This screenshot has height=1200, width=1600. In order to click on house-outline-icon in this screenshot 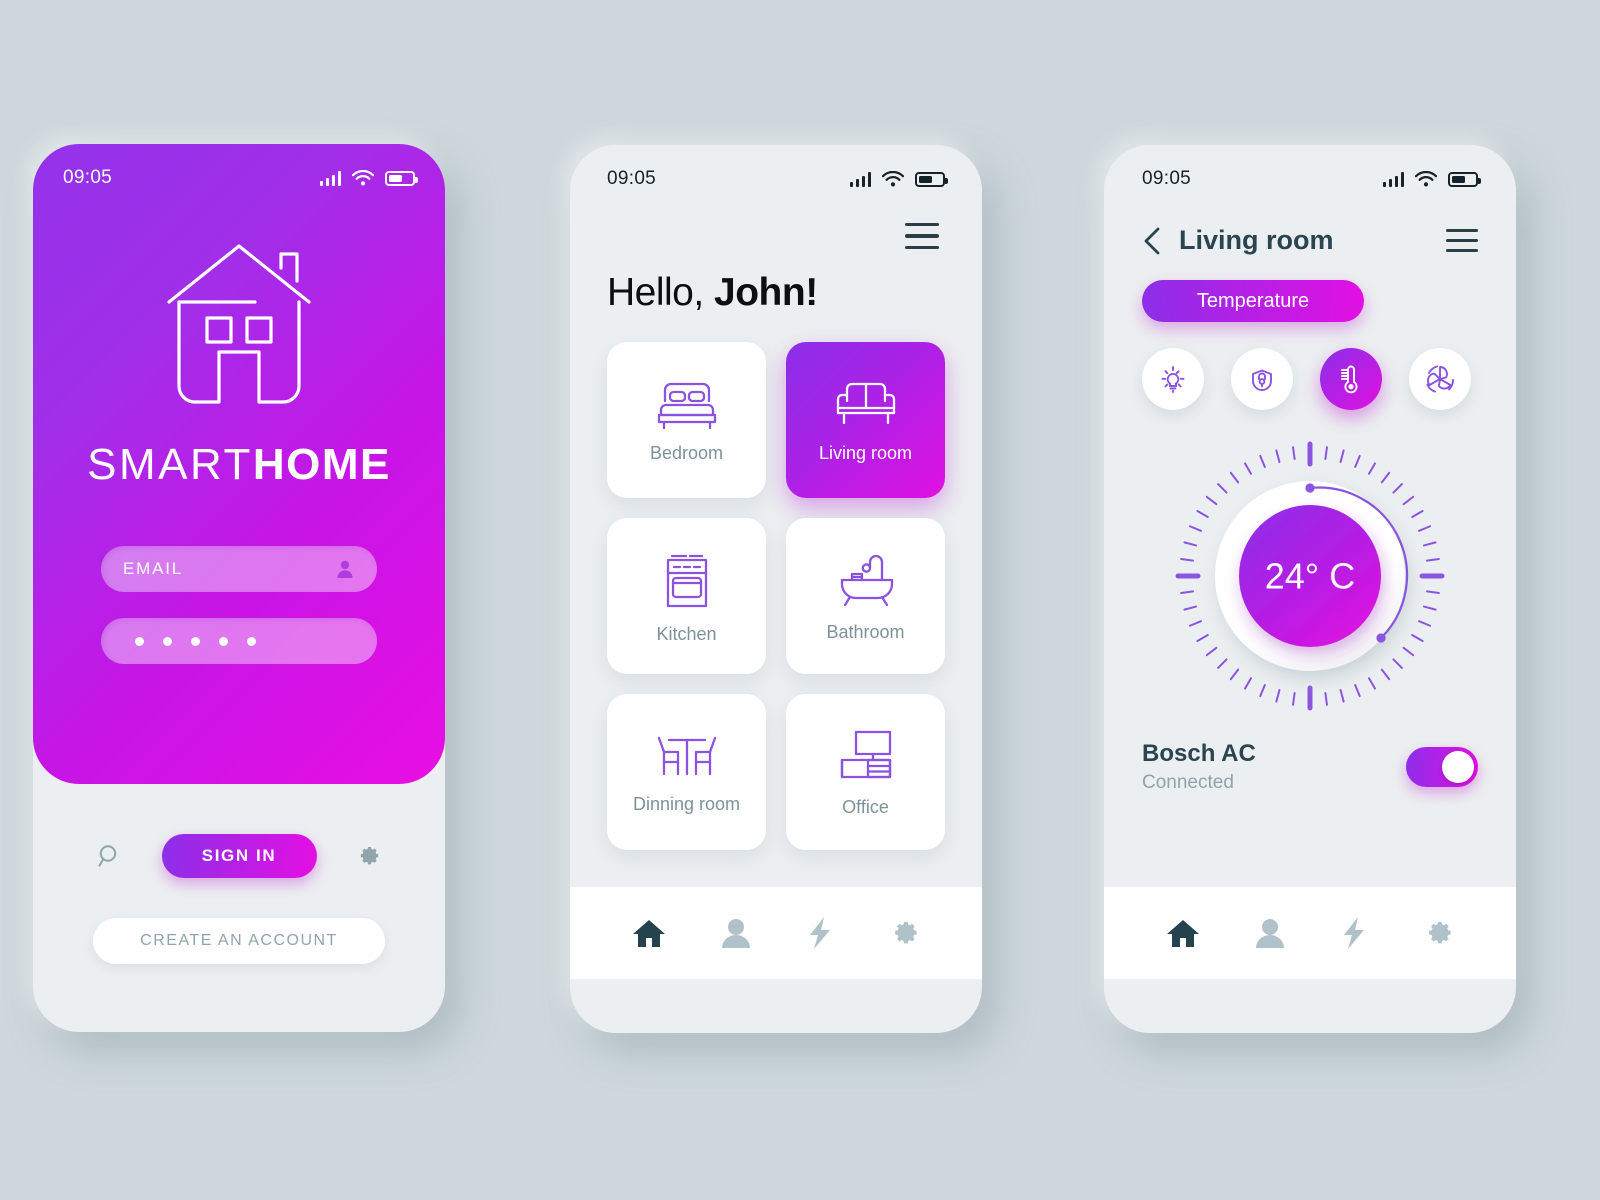, I will do `click(239, 324)`.